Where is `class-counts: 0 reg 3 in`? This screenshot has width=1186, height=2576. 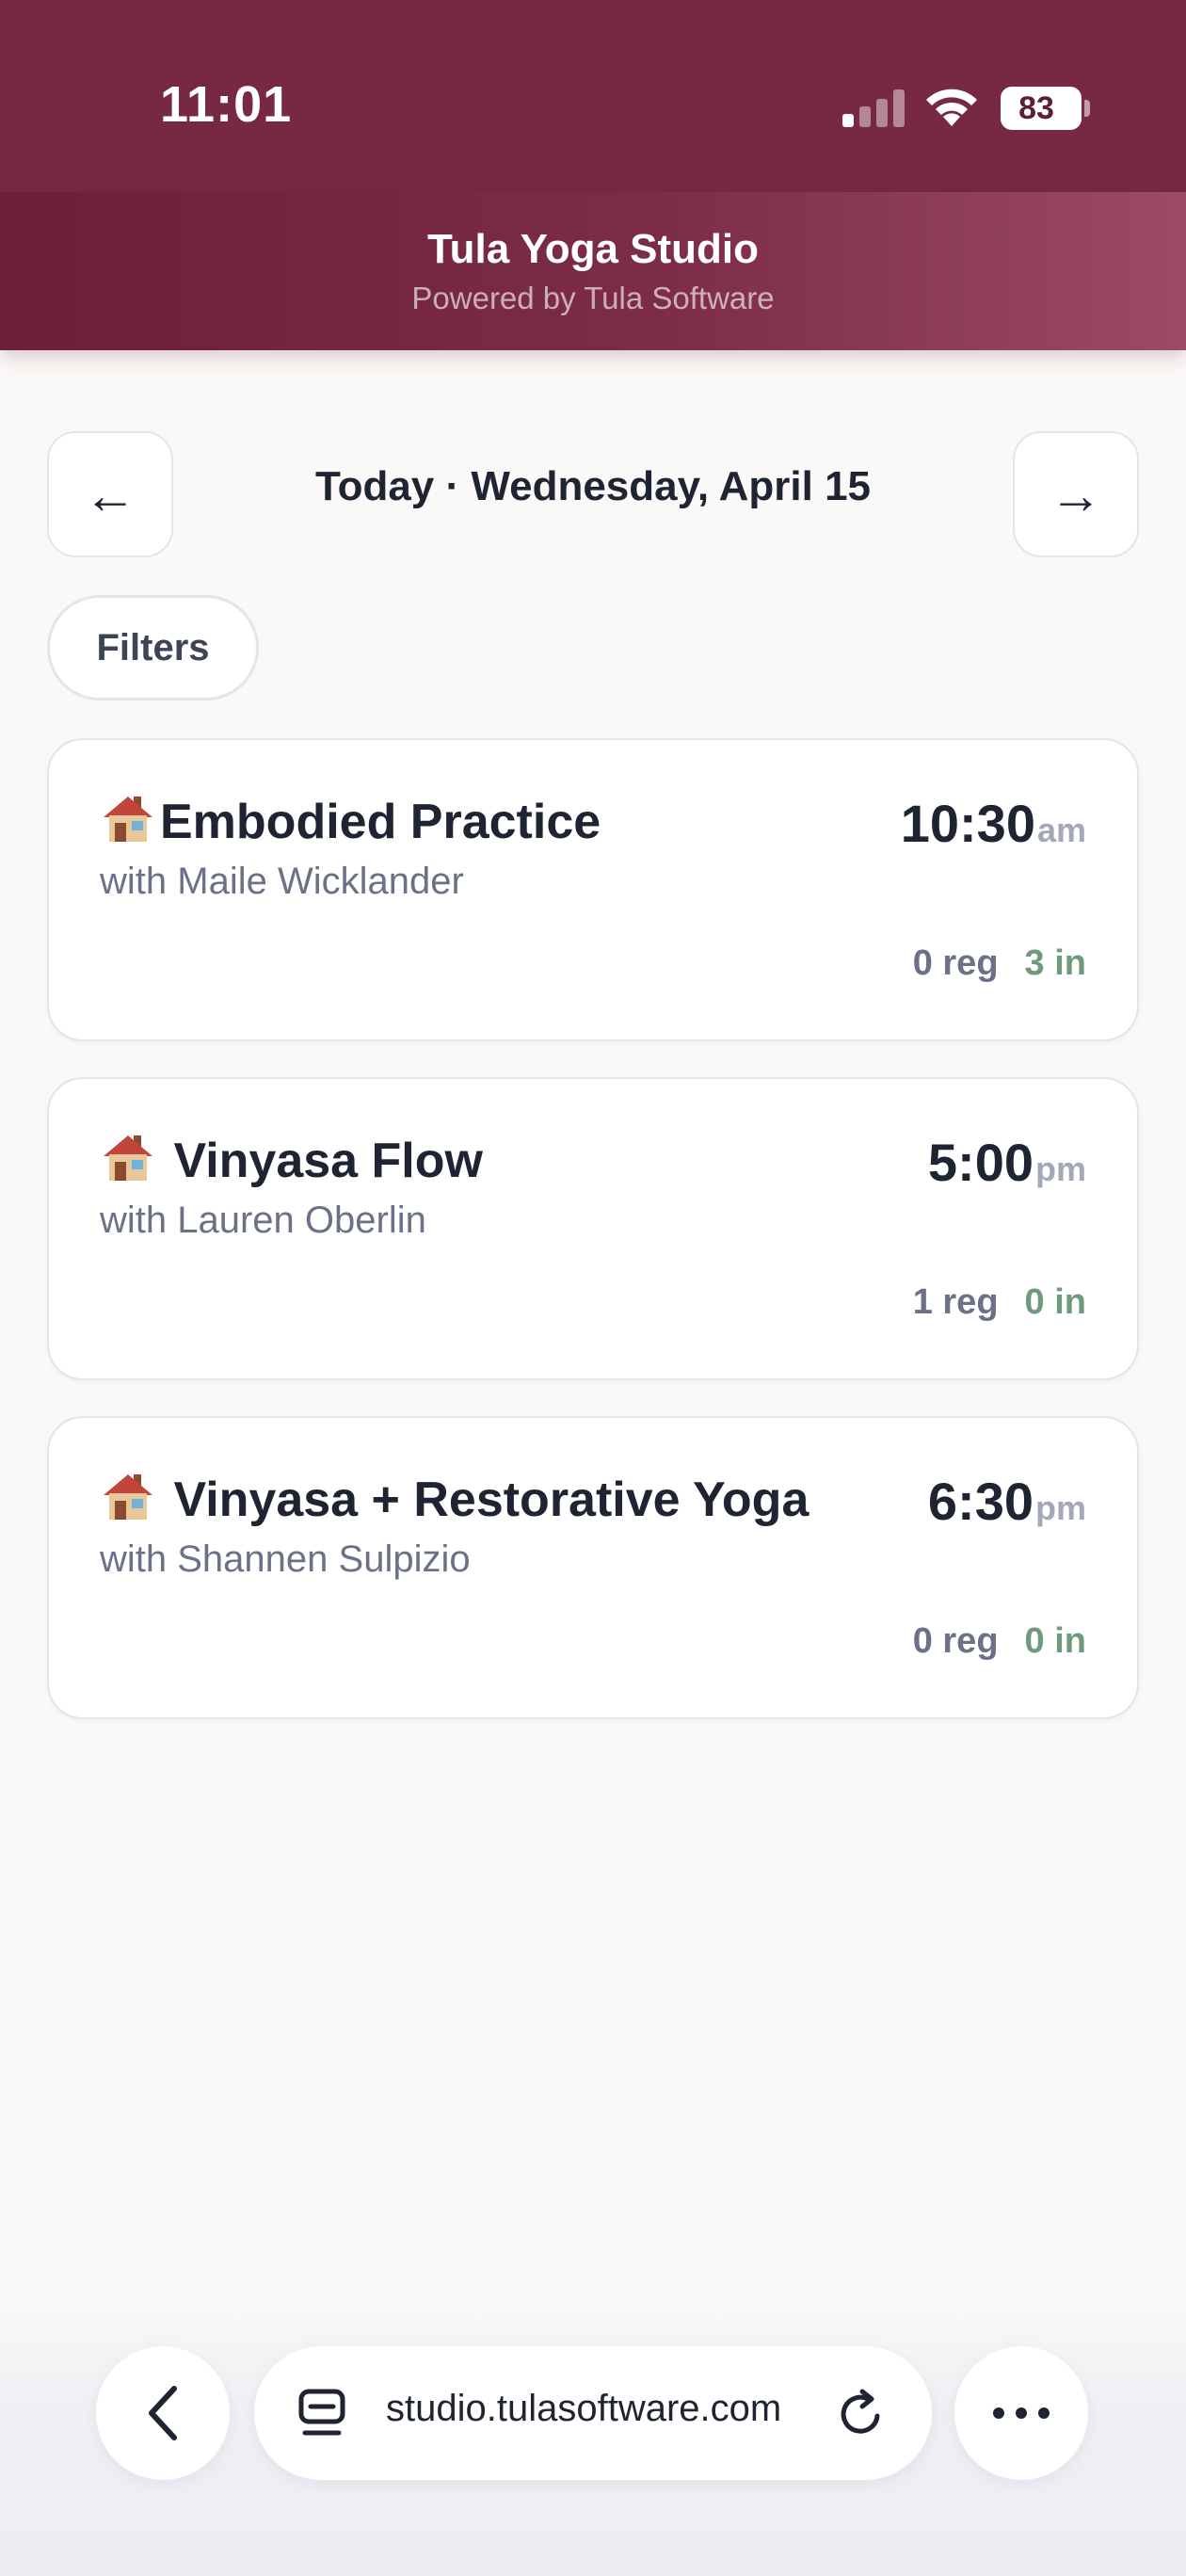
class-counts: 0 reg 3 in is located at coordinates (1000, 963).